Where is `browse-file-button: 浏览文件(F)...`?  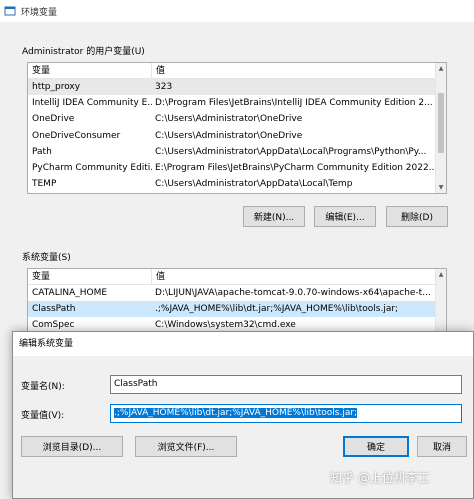 browse-file-button: 浏览文件(F)... is located at coordinates (186, 446).